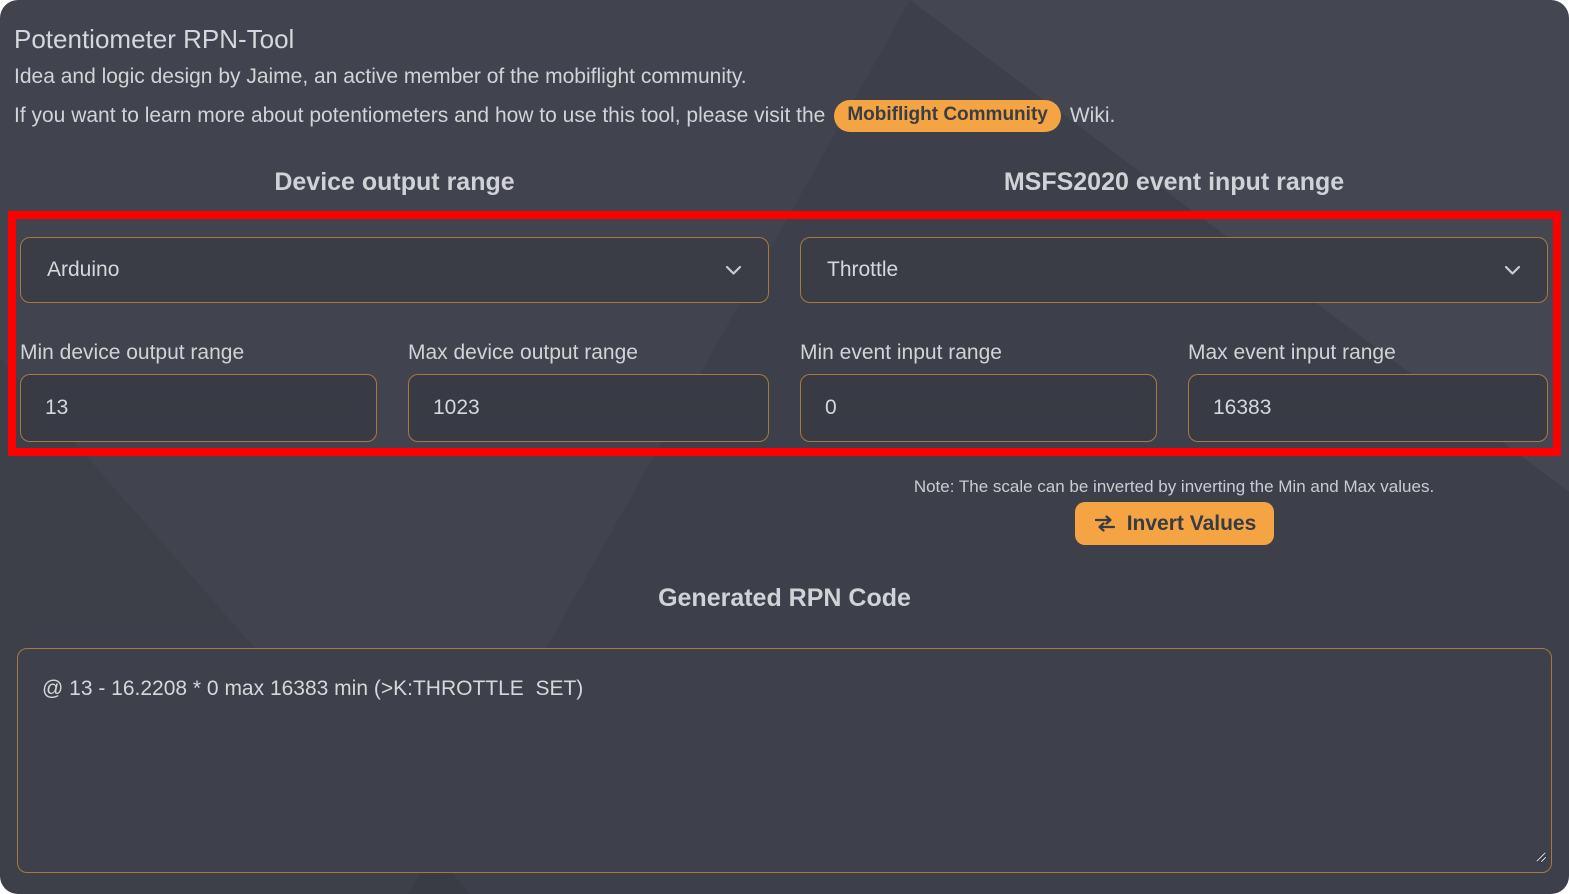 This screenshot has height=894, width=1569. What do you see at coordinates (588, 408) in the screenshot?
I see `max-device-output-input` at bounding box center [588, 408].